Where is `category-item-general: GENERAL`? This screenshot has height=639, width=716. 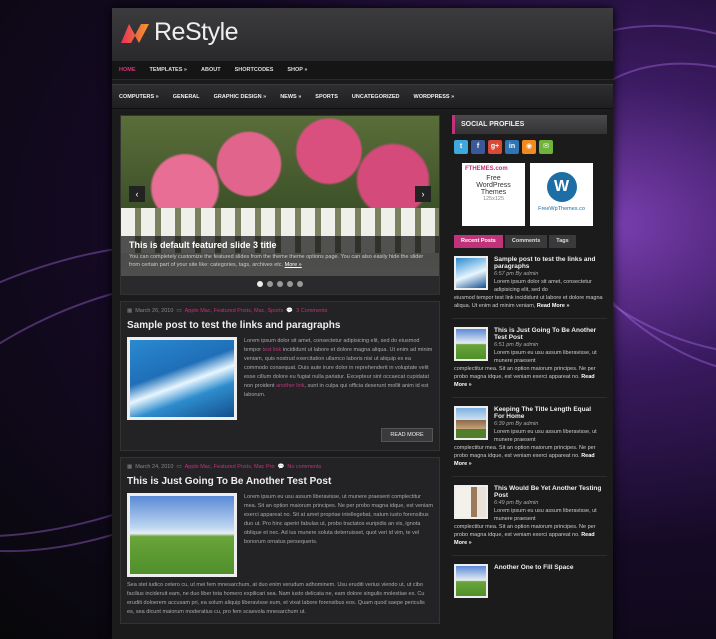 category-item-general: GENERAL is located at coordinates (186, 97).